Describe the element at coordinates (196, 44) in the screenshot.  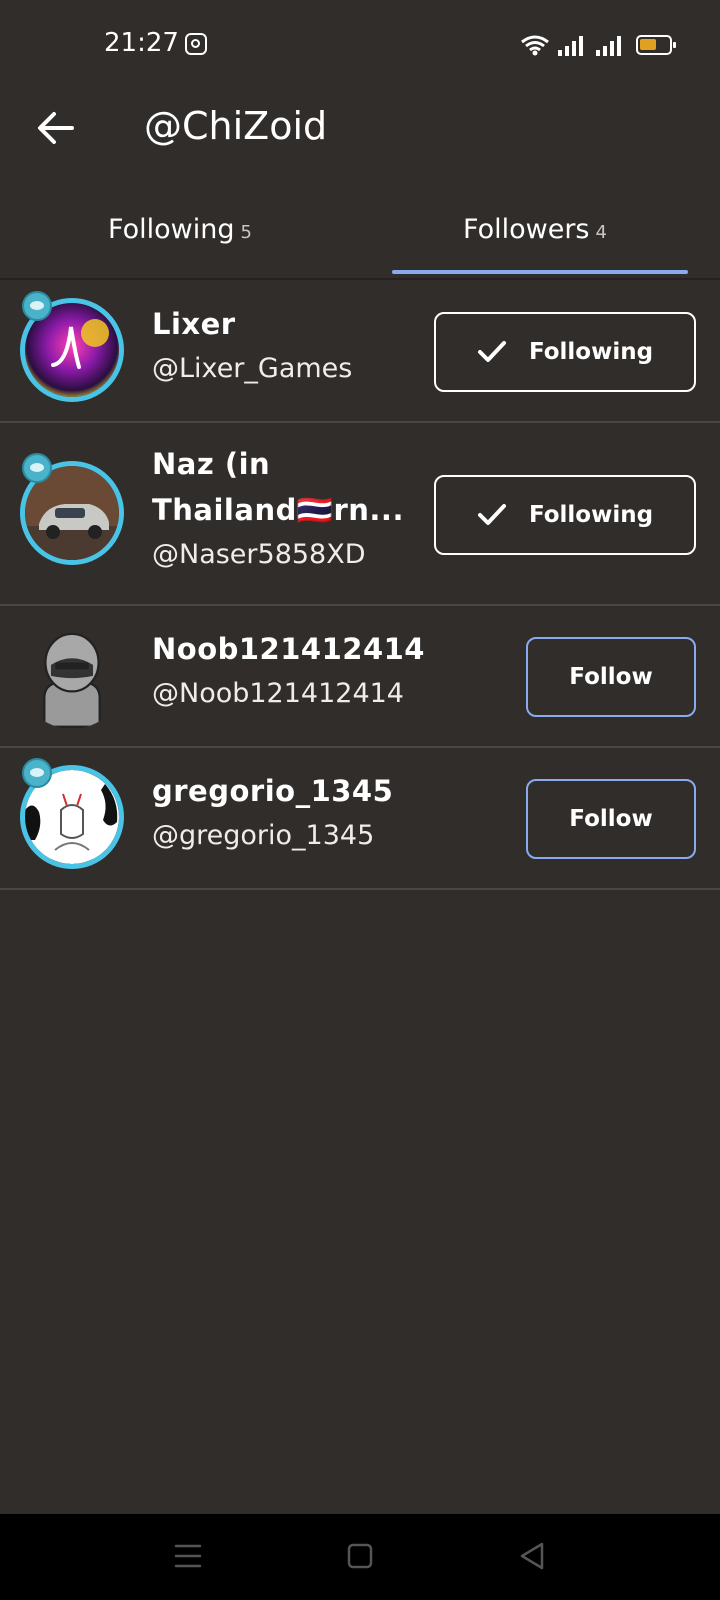
I see `instagram-icon` at that location.